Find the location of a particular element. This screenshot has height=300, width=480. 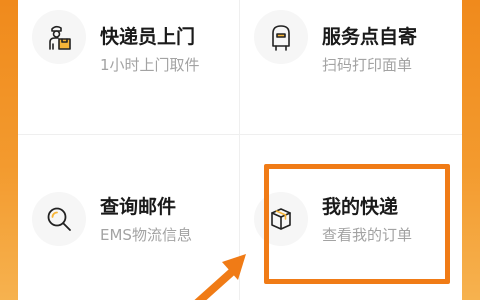

search-icon is located at coordinates (59, 219).